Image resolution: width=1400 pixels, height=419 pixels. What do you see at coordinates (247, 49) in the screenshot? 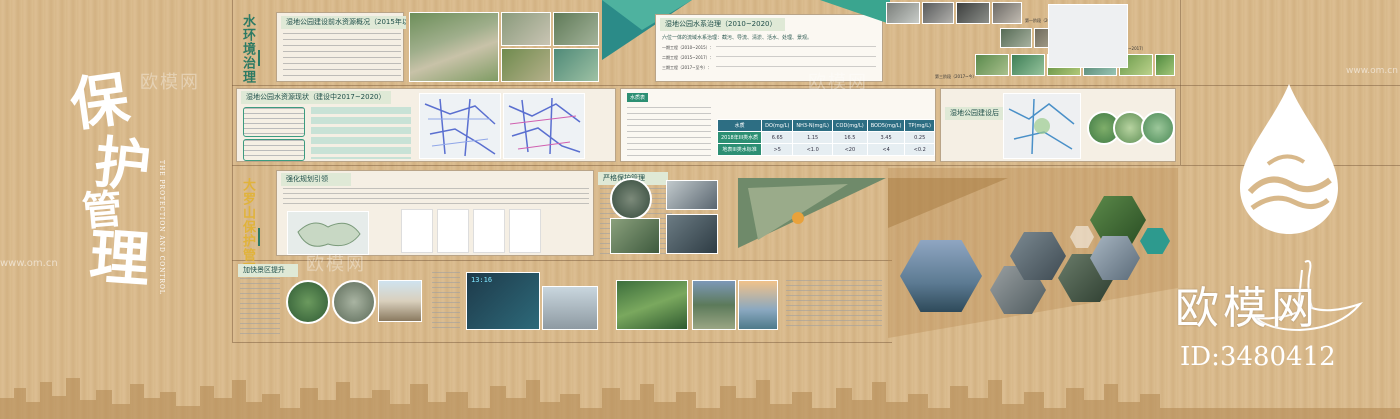
I see `section1-side-title: 水环境治理` at bounding box center [247, 49].